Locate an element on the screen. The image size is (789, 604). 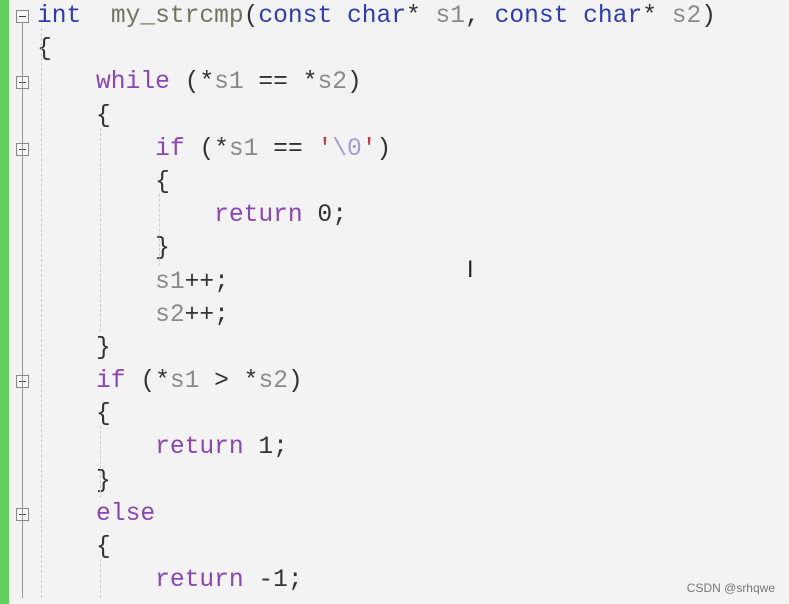
code-token: ( is located at coordinates (251, 16).